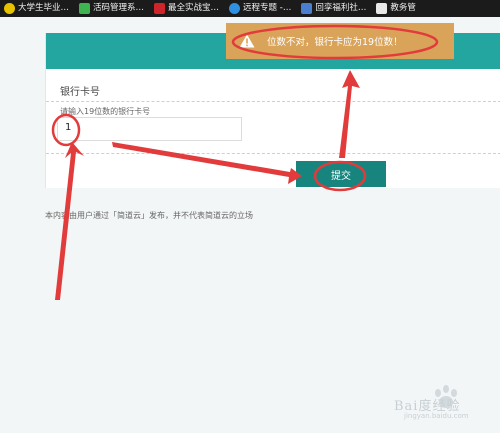  I want to click on bookmark-label: 教务管, so click(403, 8).